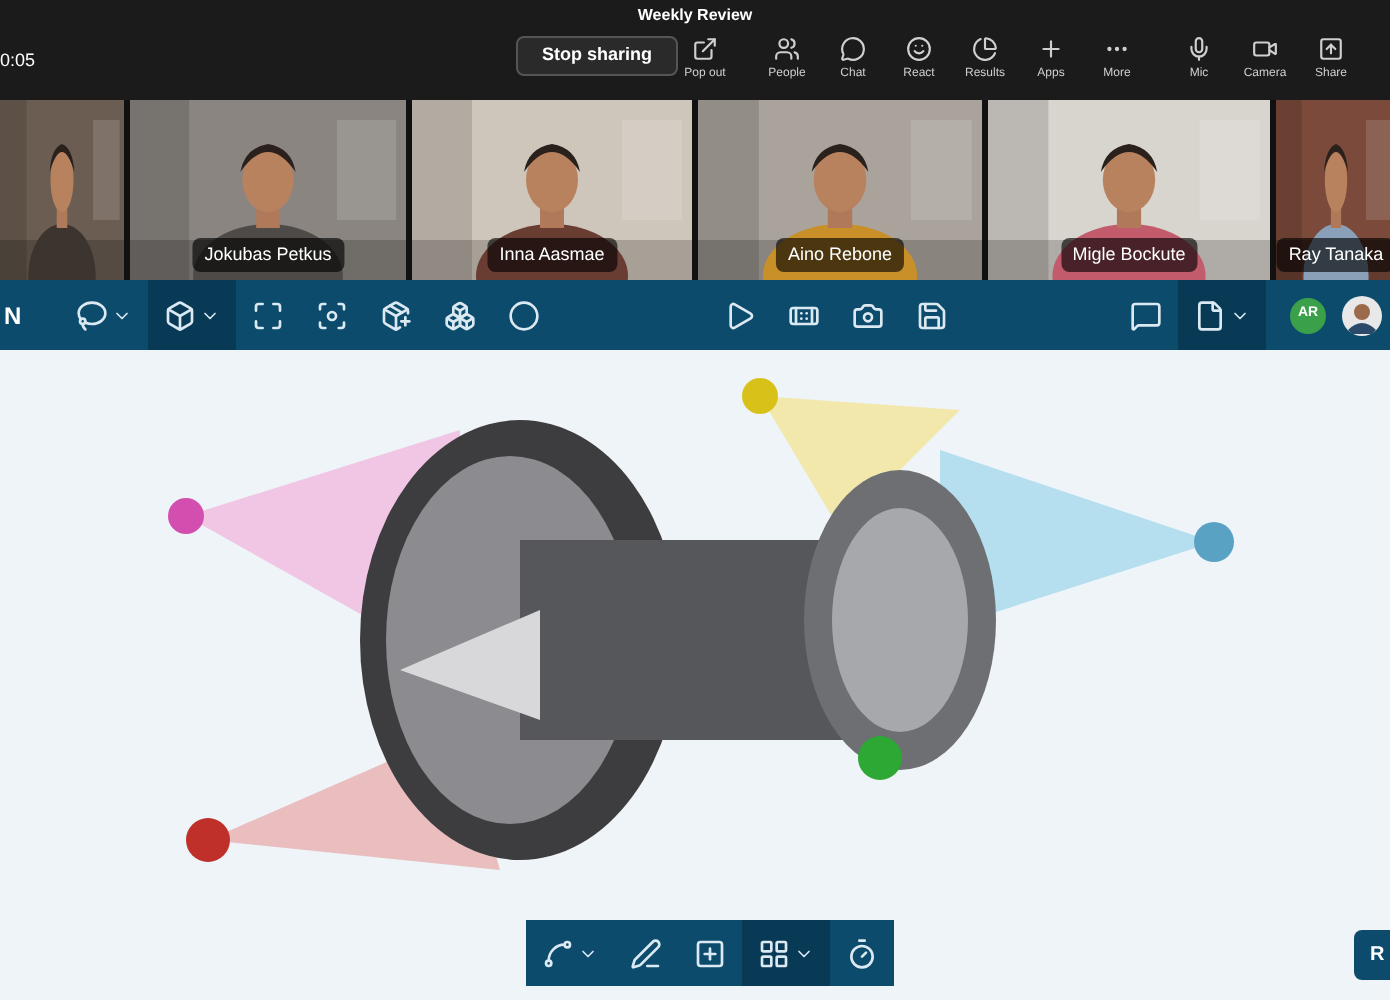 Image resolution: width=1390 pixels, height=1000 pixels. What do you see at coordinates (919, 49) in the screenshot?
I see `react-icon` at bounding box center [919, 49].